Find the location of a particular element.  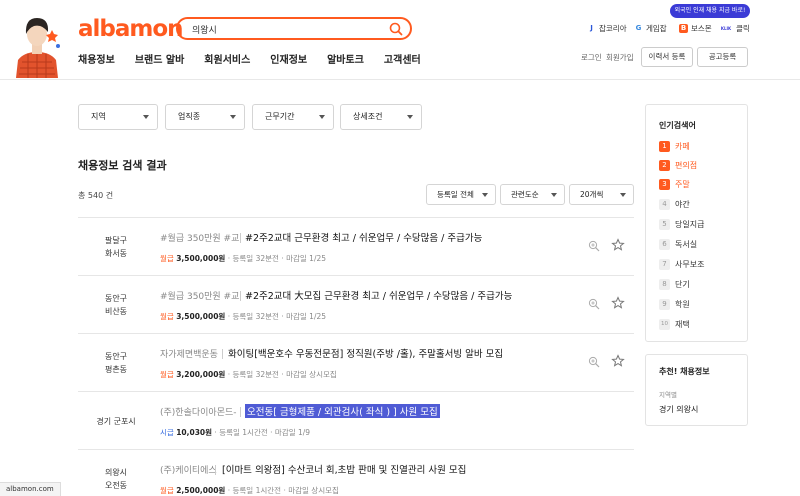

keyword-item: 5 당일지급 is located at coordinates (681, 224).